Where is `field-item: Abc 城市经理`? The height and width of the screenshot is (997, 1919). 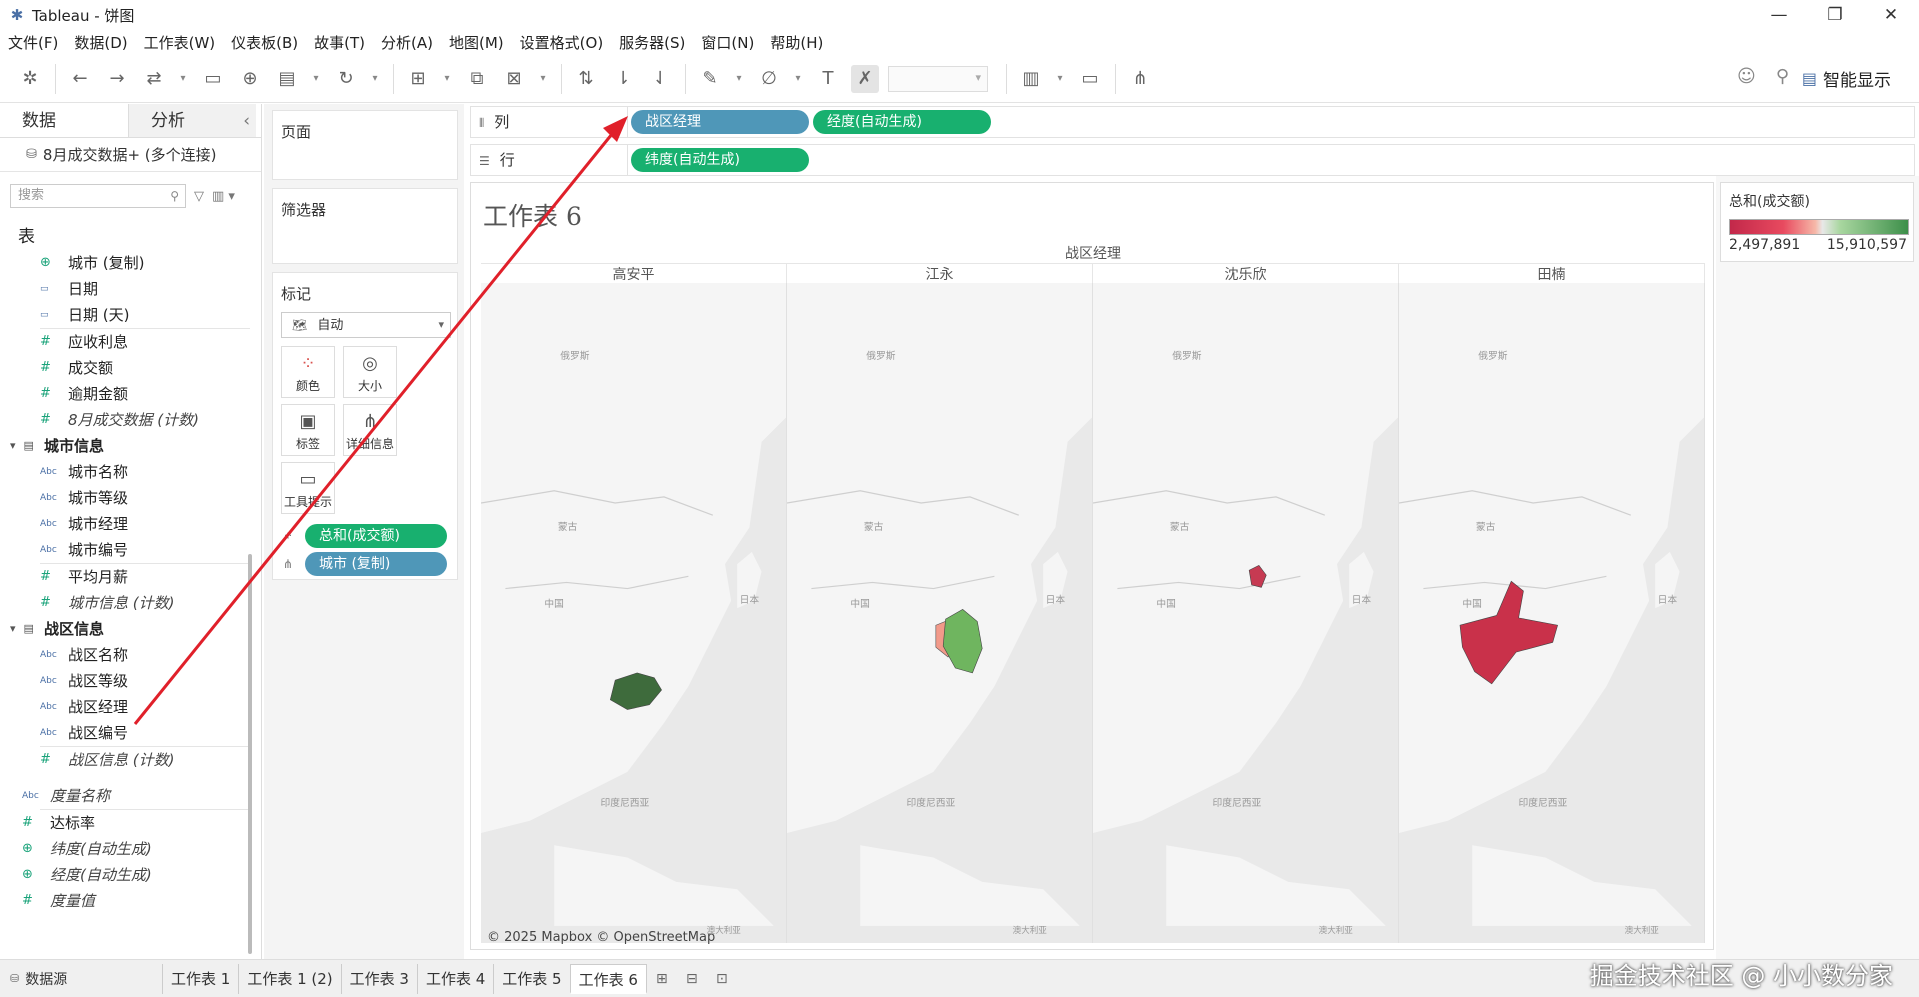 field-item: Abc 城市经理 is located at coordinates (124, 524).